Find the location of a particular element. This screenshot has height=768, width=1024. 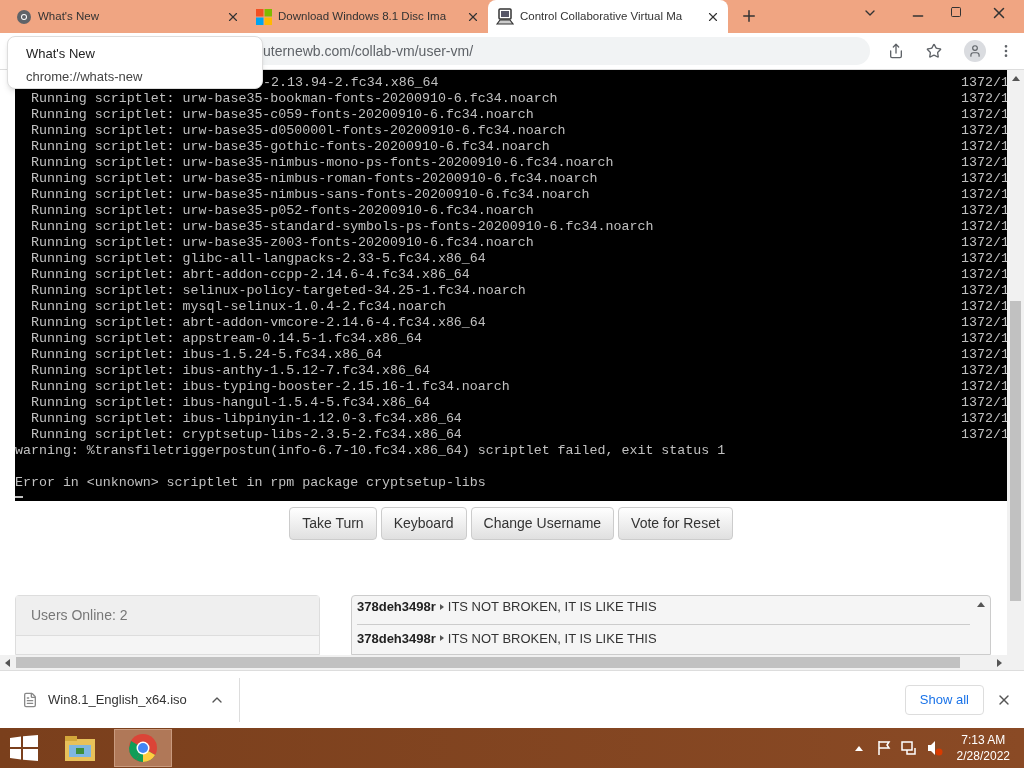

tab-title: Download Windows 8.1 Disc Ima is located at coordinates (362, 16).